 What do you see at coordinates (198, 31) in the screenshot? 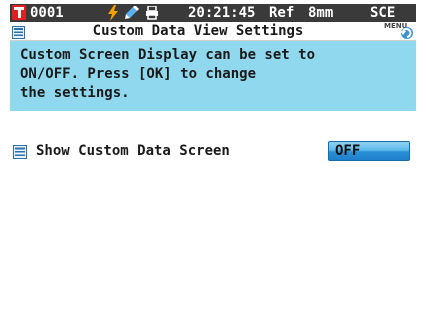
I see `page-title: Custom Data View Settings` at bounding box center [198, 31].